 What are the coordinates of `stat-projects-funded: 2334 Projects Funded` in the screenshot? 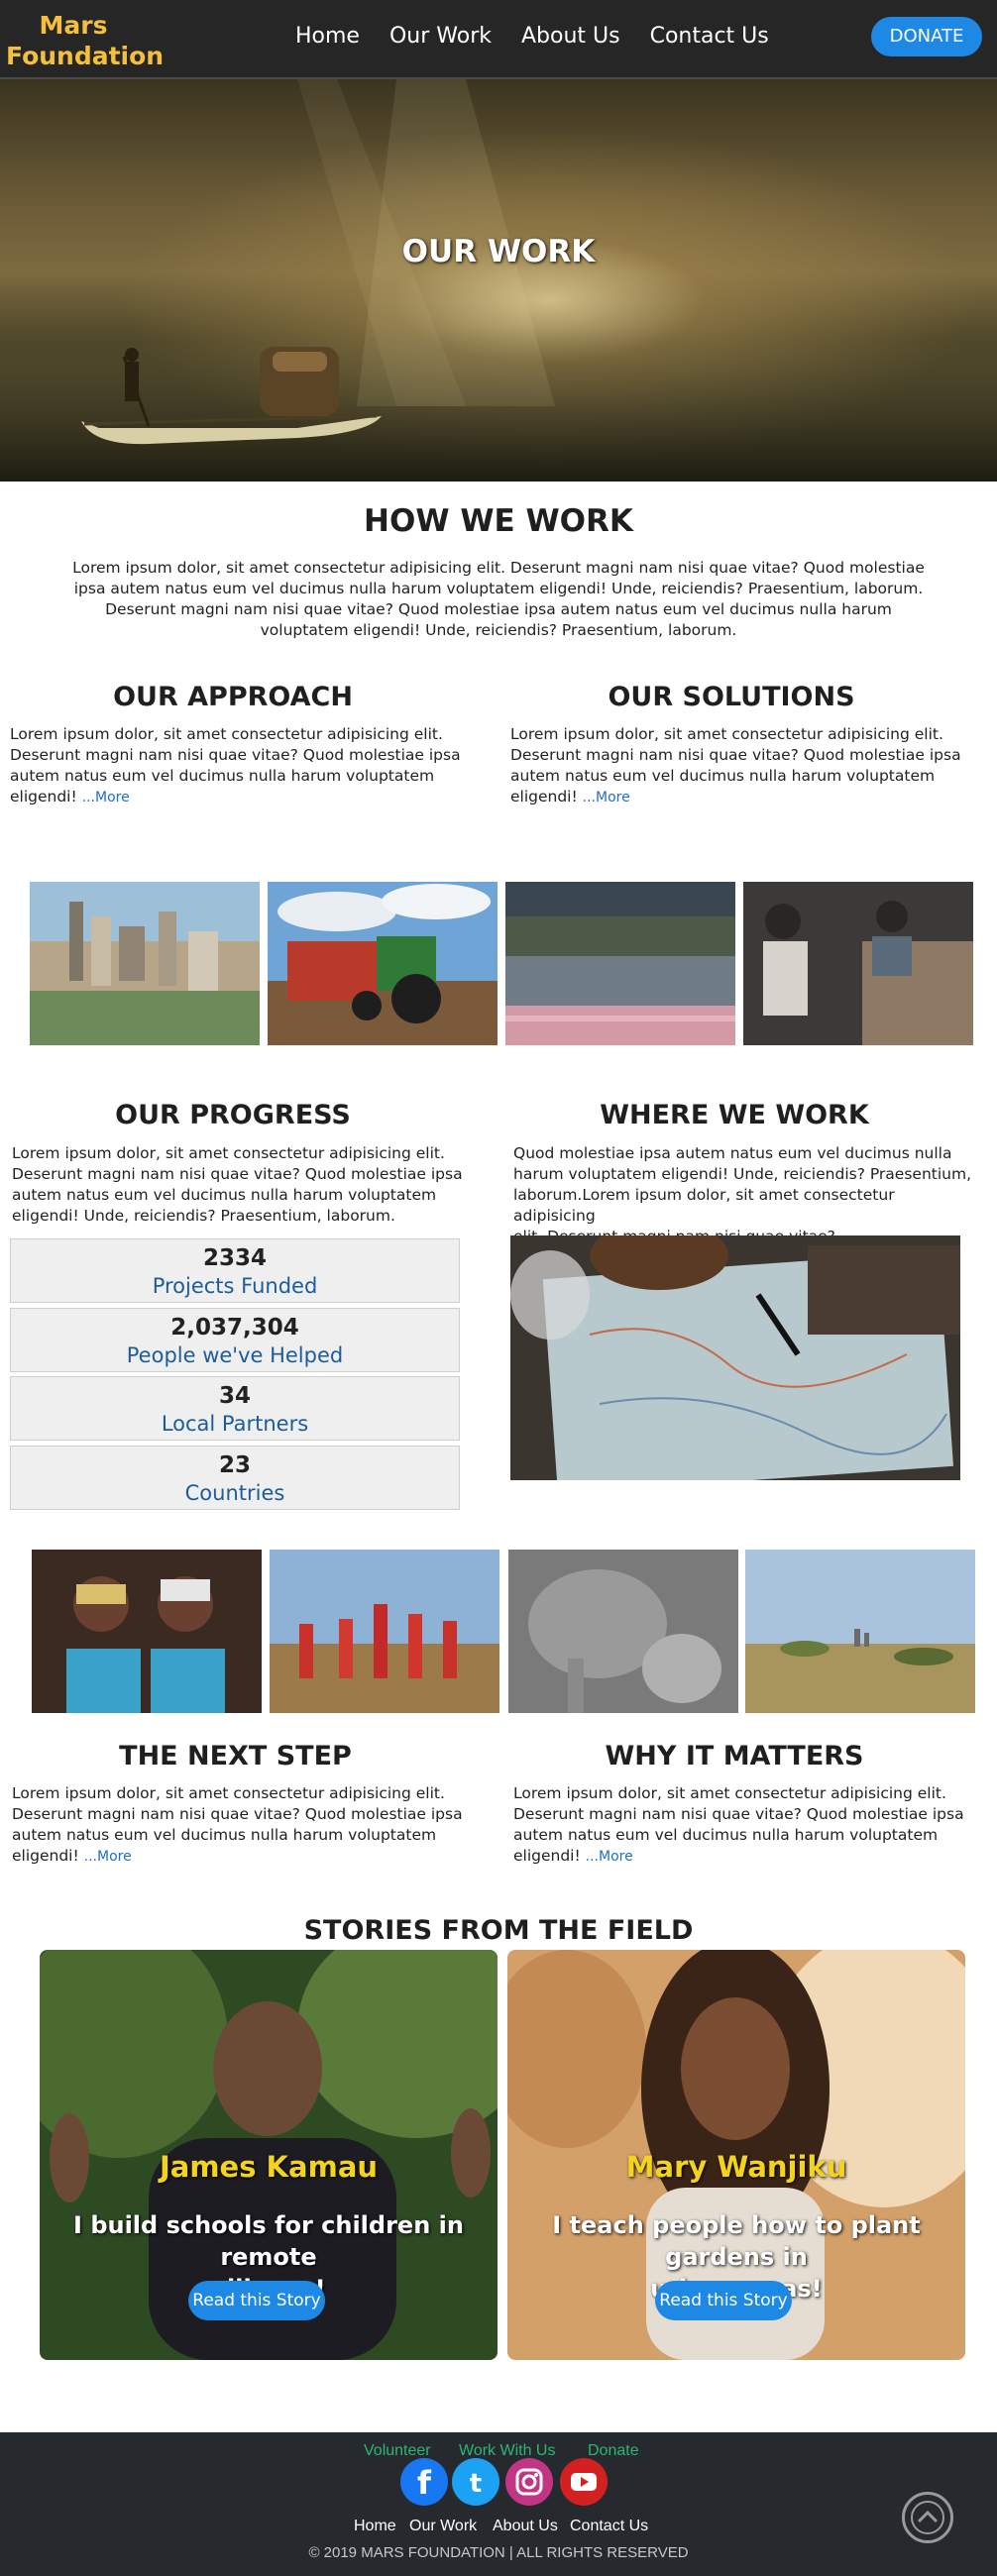 It's located at (235, 1270).